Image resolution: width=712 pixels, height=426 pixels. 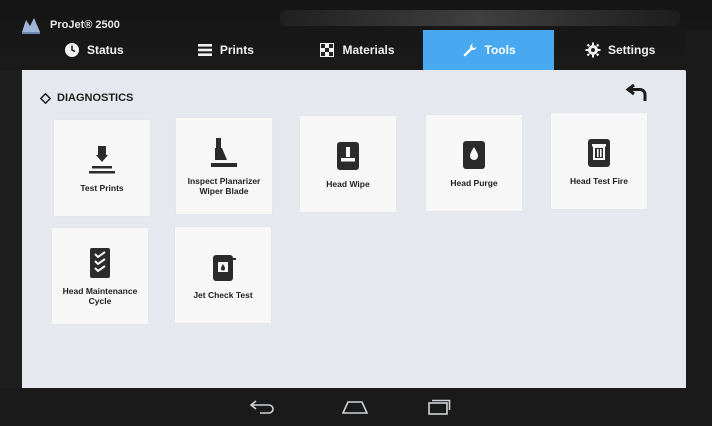 What do you see at coordinates (102, 188) in the screenshot?
I see `tile-label: Test Prints` at bounding box center [102, 188].